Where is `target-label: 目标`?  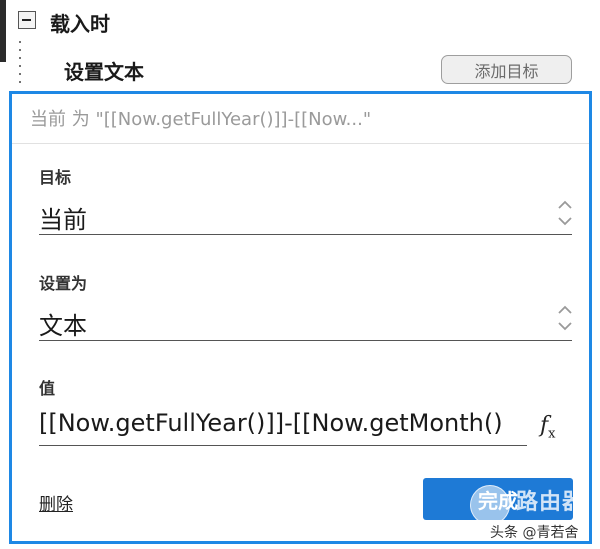
target-label: 目标 is located at coordinates (55, 177).